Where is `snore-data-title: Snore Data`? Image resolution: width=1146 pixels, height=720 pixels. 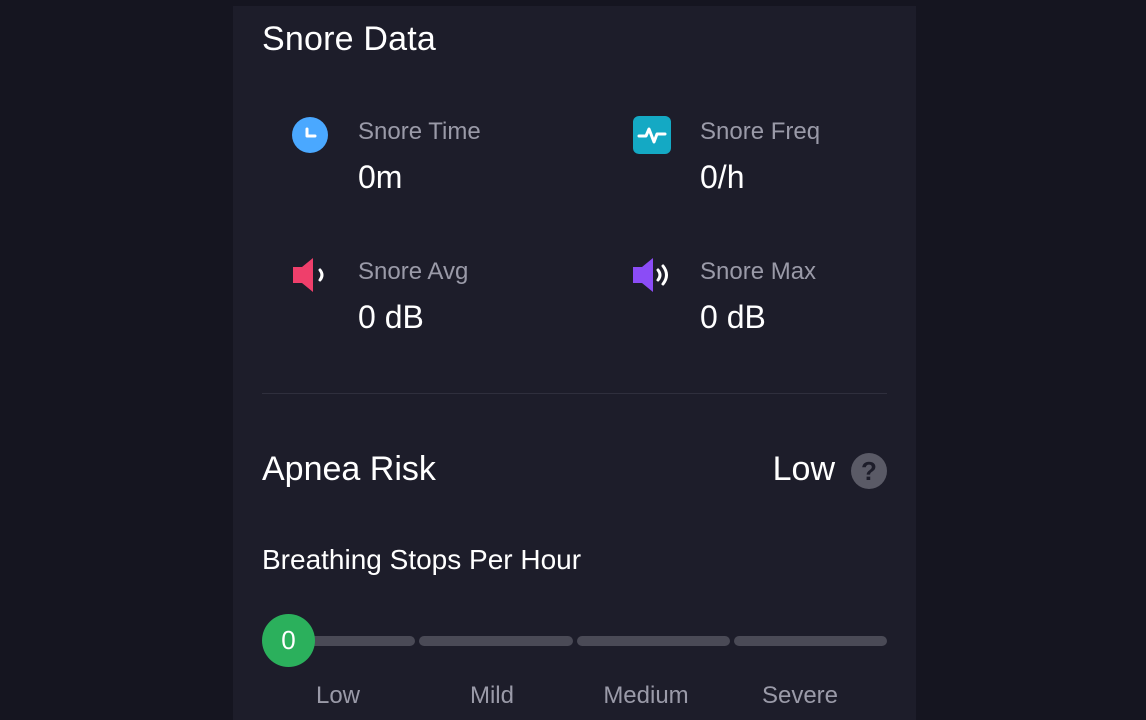 snore-data-title: Snore Data is located at coordinates (349, 39).